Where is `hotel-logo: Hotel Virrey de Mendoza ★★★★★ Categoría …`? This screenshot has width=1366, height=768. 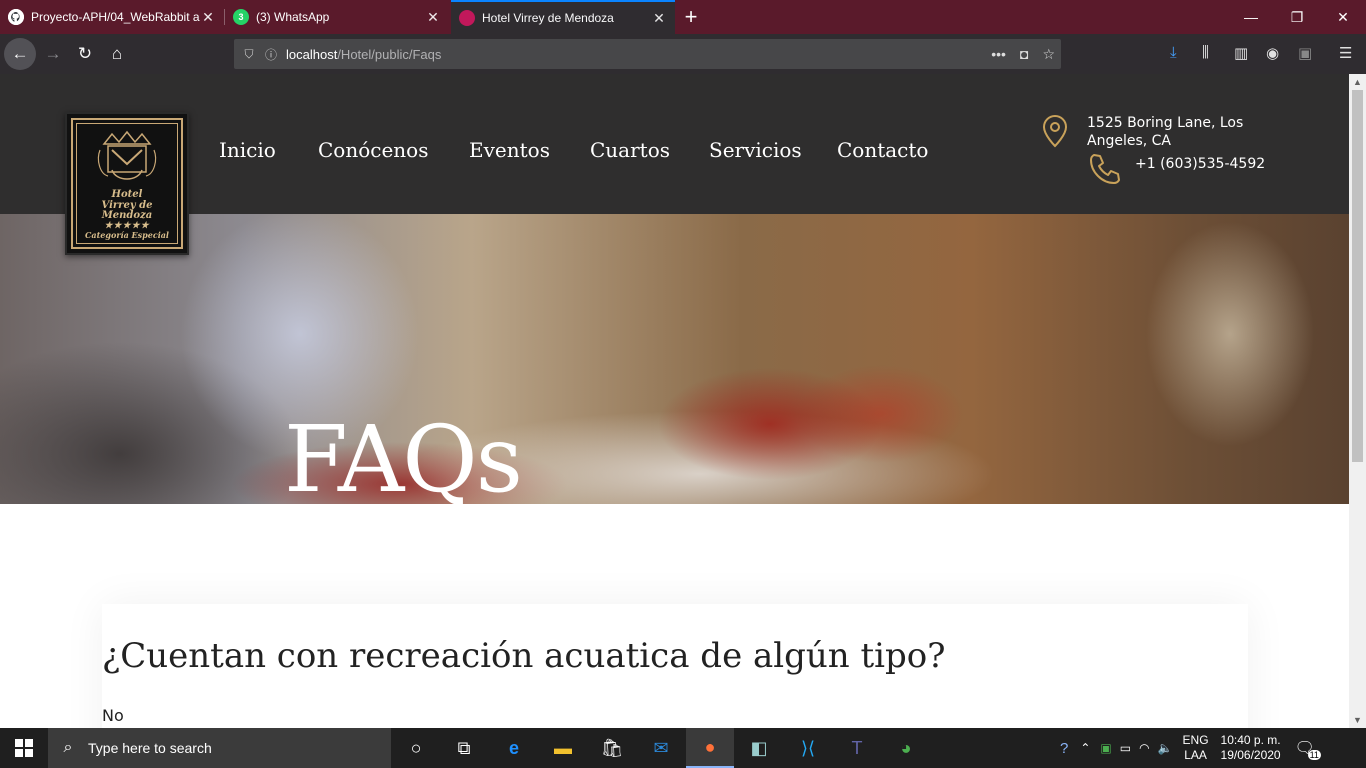
hotel-logo: Hotel Virrey de Mendoza ★★★★★ Categoría … is located at coordinates (127, 183).